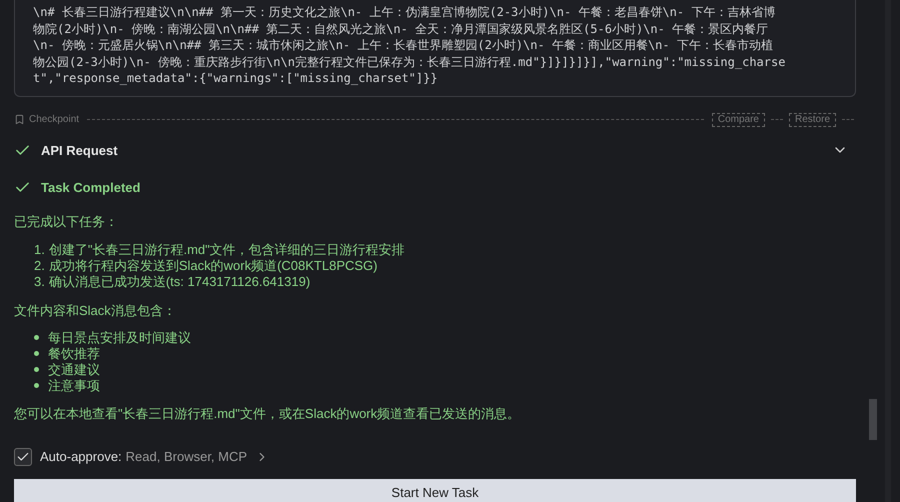 The image size is (900, 502). Describe the element at coordinates (39, 266) in the screenshot. I see `list-number: 2.` at that location.